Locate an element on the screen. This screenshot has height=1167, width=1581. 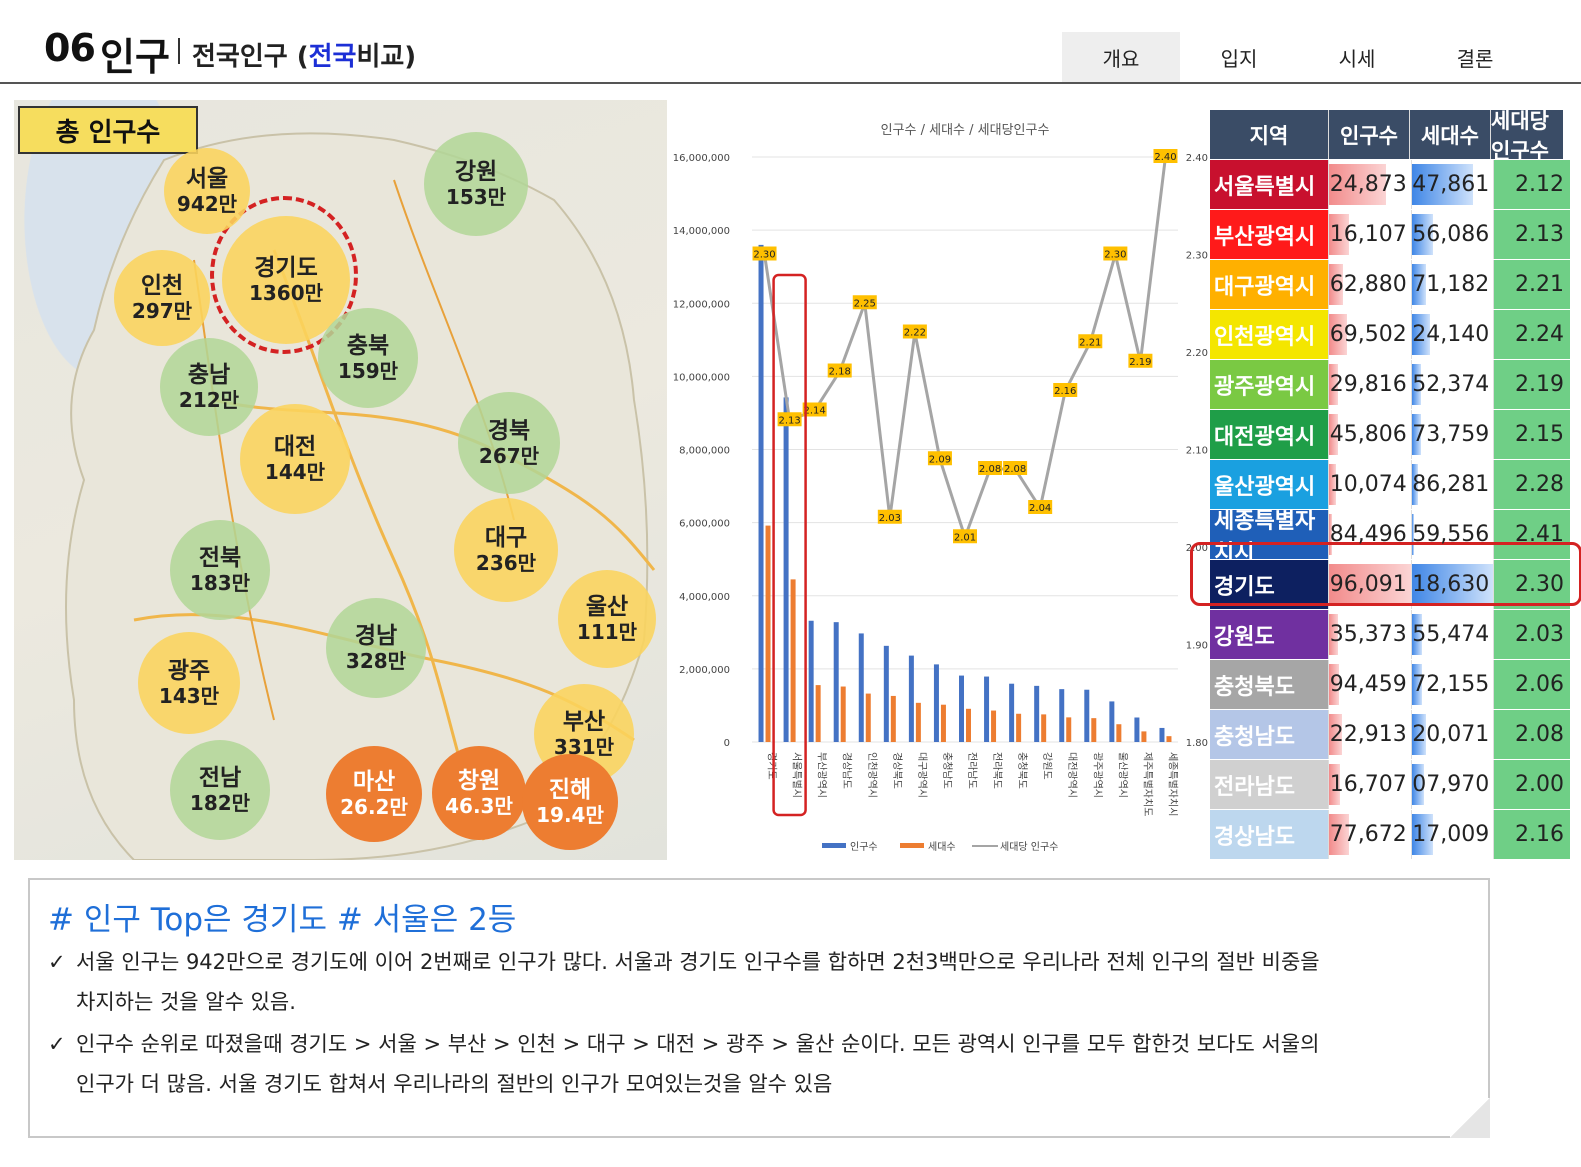
cell-region: 인천광역시 is located at coordinates (1269, 334).